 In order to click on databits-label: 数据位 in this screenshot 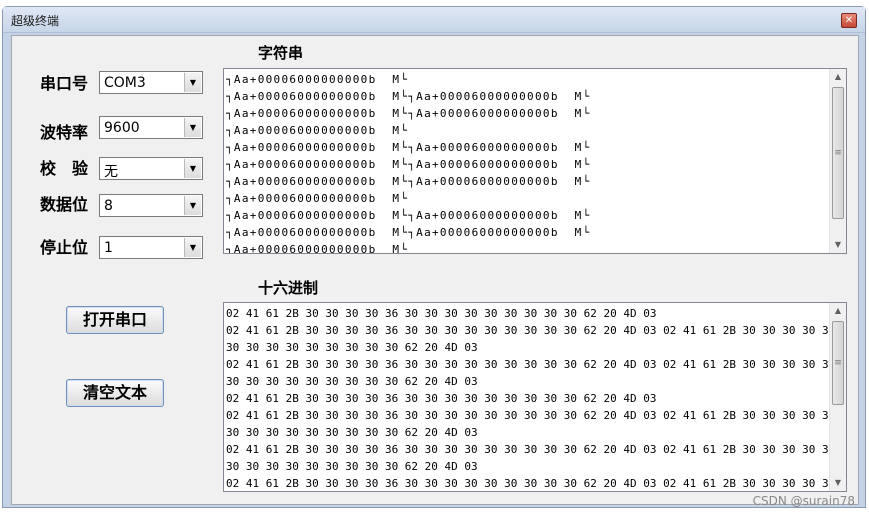, I will do `click(64, 204)`.